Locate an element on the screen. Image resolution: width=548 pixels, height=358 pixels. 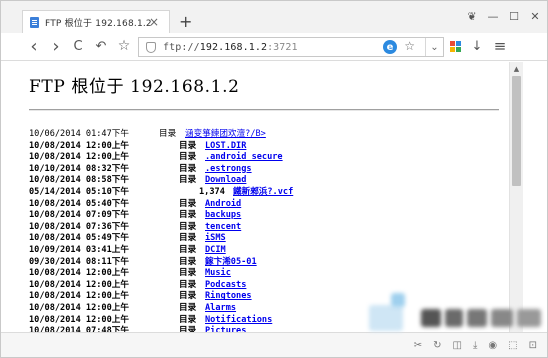
tab-ftp-root: FTP 根位于 192.168.1.2 × is located at coordinates (96, 21).